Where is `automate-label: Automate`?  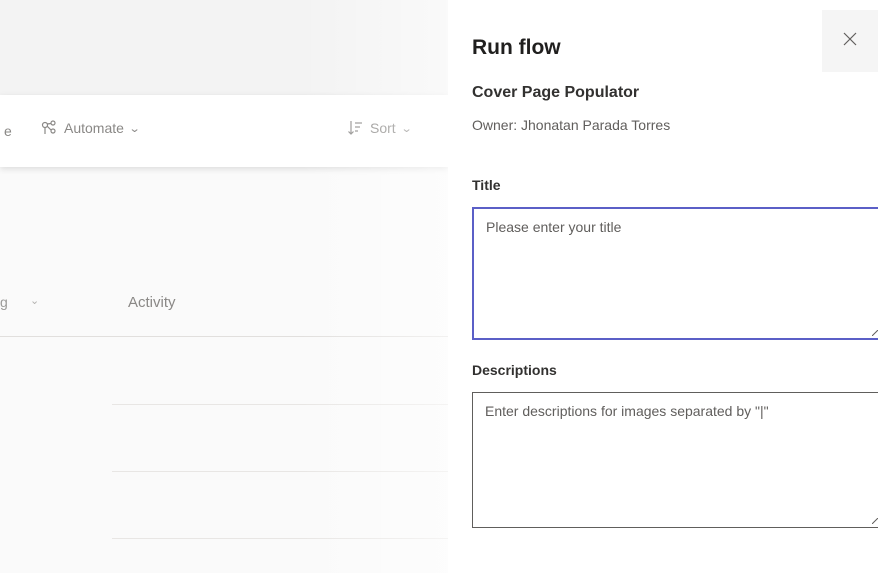
automate-label: Automate is located at coordinates (94, 128).